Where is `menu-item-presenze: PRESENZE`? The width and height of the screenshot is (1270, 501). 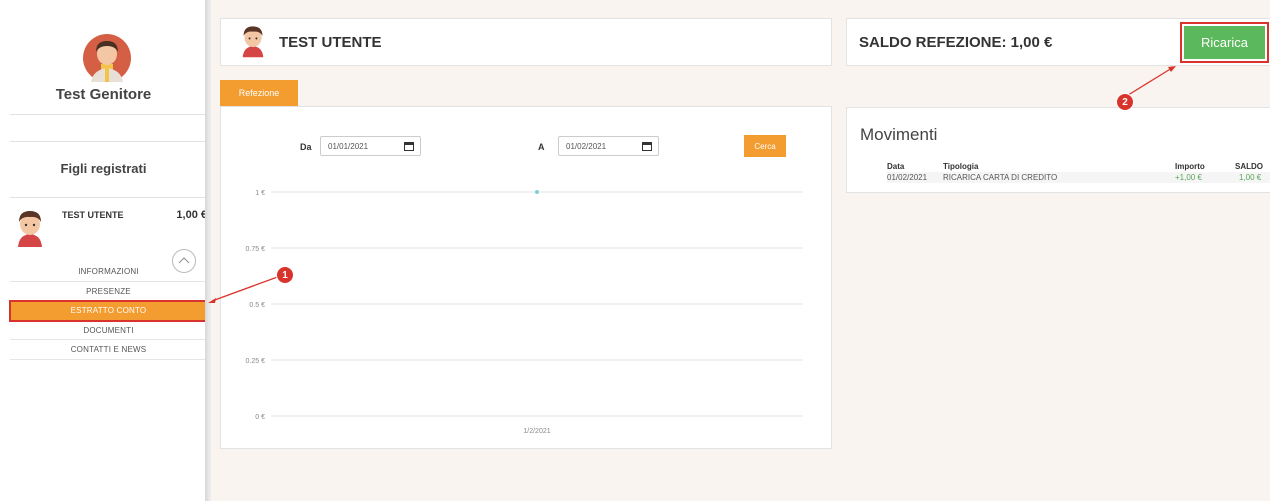 menu-item-presenze: PRESENZE is located at coordinates (108, 291).